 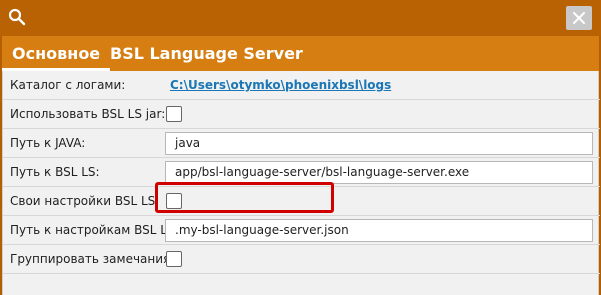 What do you see at coordinates (301, 259) in the screenshot?
I see `group-issues-row: Группировать замечания:` at bounding box center [301, 259].